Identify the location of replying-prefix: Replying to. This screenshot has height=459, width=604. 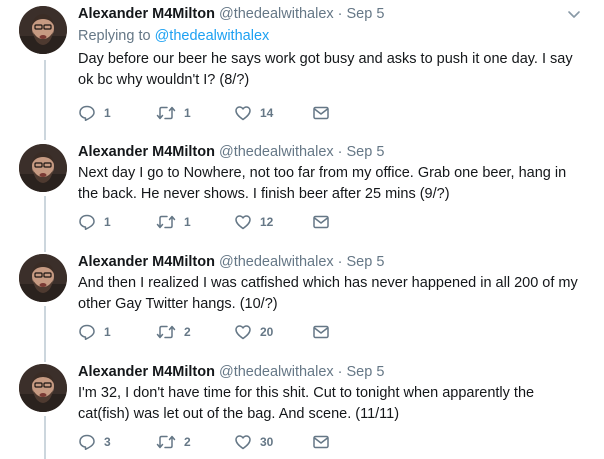
(116, 36).